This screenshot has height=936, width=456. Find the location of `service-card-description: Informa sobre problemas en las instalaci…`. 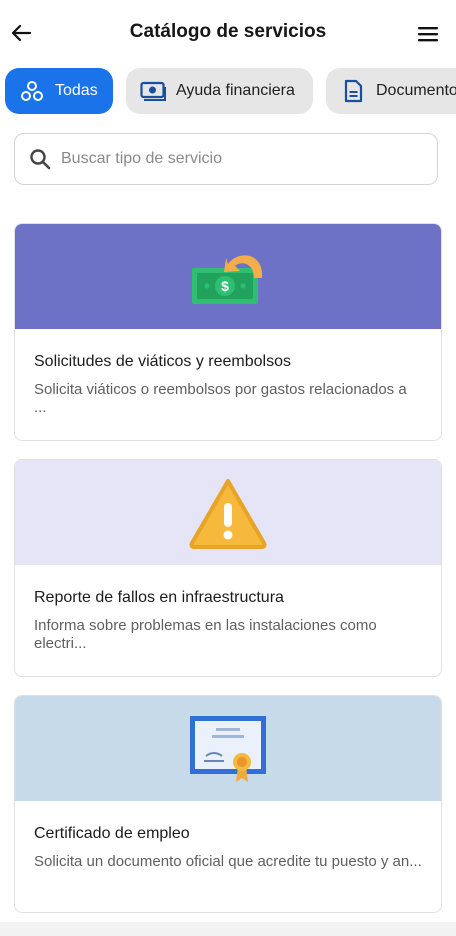

service-card-description: Informa sobre problemas en las instalaci… is located at coordinates (205, 634).